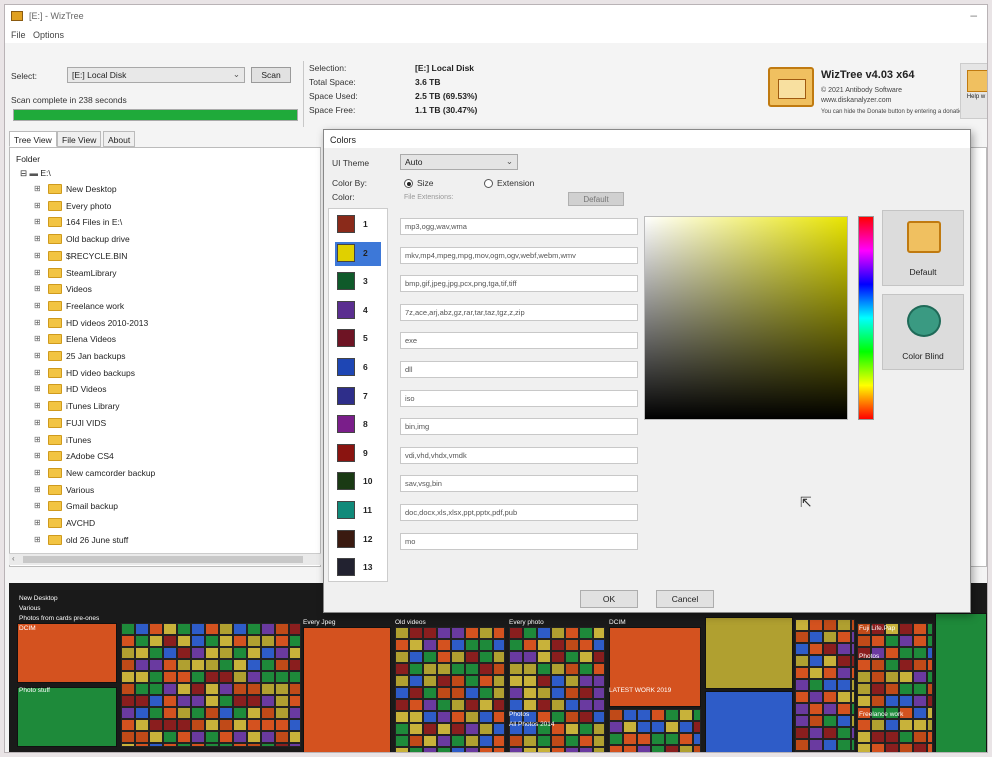 Image resolution: width=992 pixels, height=757 pixels. I want to click on color-swatch-1: 1, so click(358, 225).